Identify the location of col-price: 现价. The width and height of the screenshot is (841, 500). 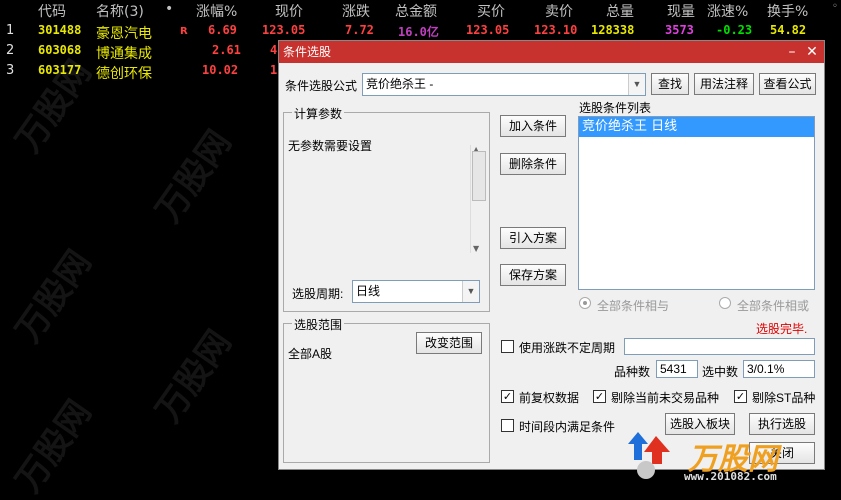
(289, 11).